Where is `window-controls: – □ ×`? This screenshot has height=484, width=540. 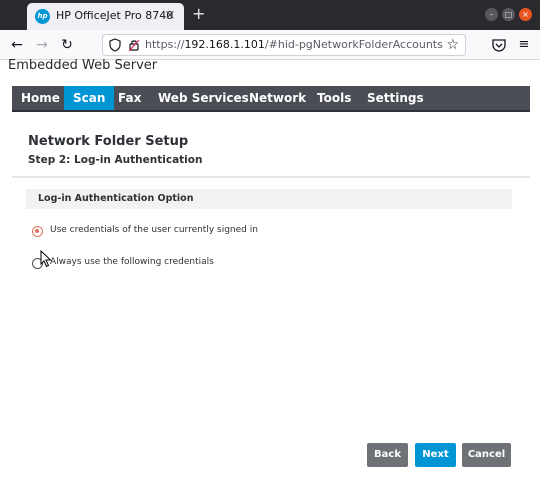
window-controls: – □ × is located at coordinates (508, 14).